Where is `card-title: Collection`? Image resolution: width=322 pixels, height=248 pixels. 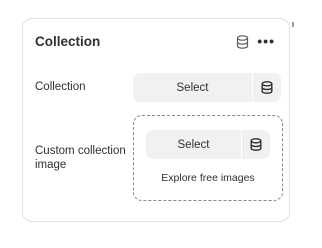 card-title: Collection is located at coordinates (68, 41).